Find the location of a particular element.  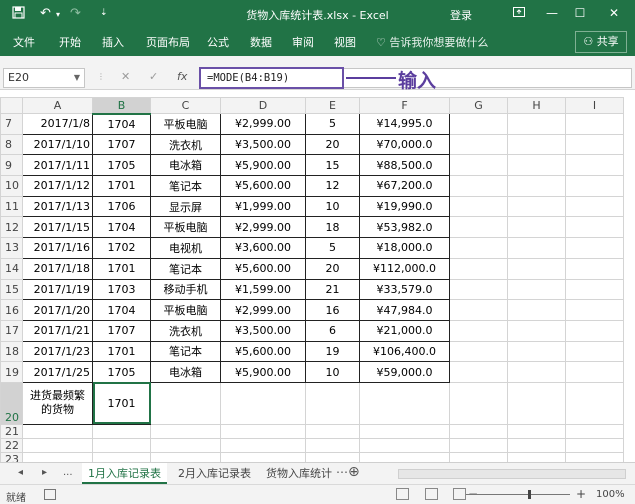

total-cell: ¥70,000.0 is located at coordinates (404, 144).